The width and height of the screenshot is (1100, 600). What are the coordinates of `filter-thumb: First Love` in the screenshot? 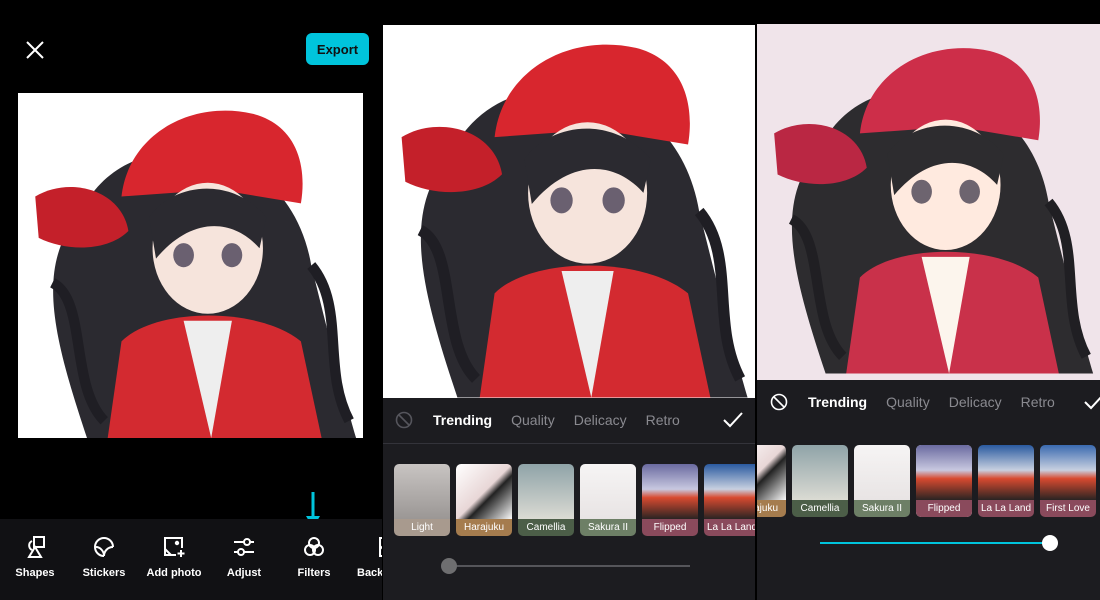 It's located at (1068, 481).